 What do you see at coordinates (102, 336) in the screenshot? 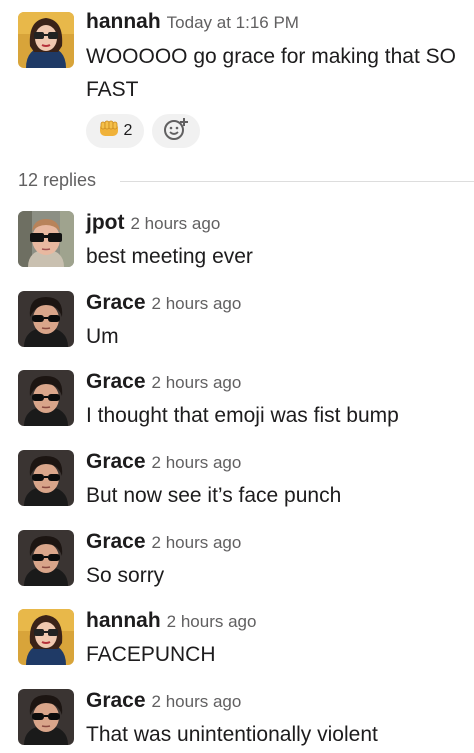
I see `message-text: Um` at bounding box center [102, 336].